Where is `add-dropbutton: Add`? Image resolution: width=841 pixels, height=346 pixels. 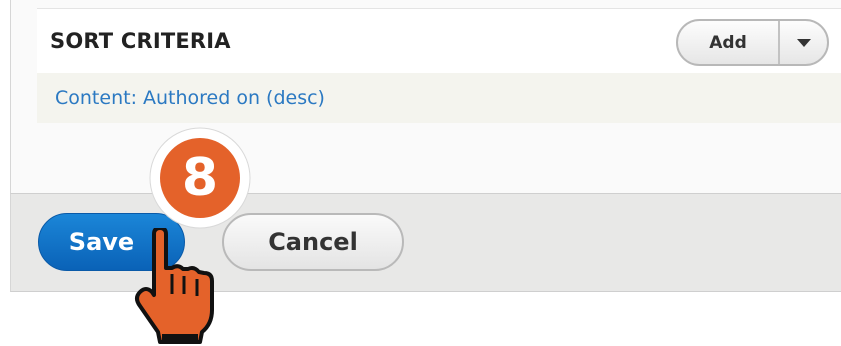
add-dropbutton: Add is located at coordinates (752, 42).